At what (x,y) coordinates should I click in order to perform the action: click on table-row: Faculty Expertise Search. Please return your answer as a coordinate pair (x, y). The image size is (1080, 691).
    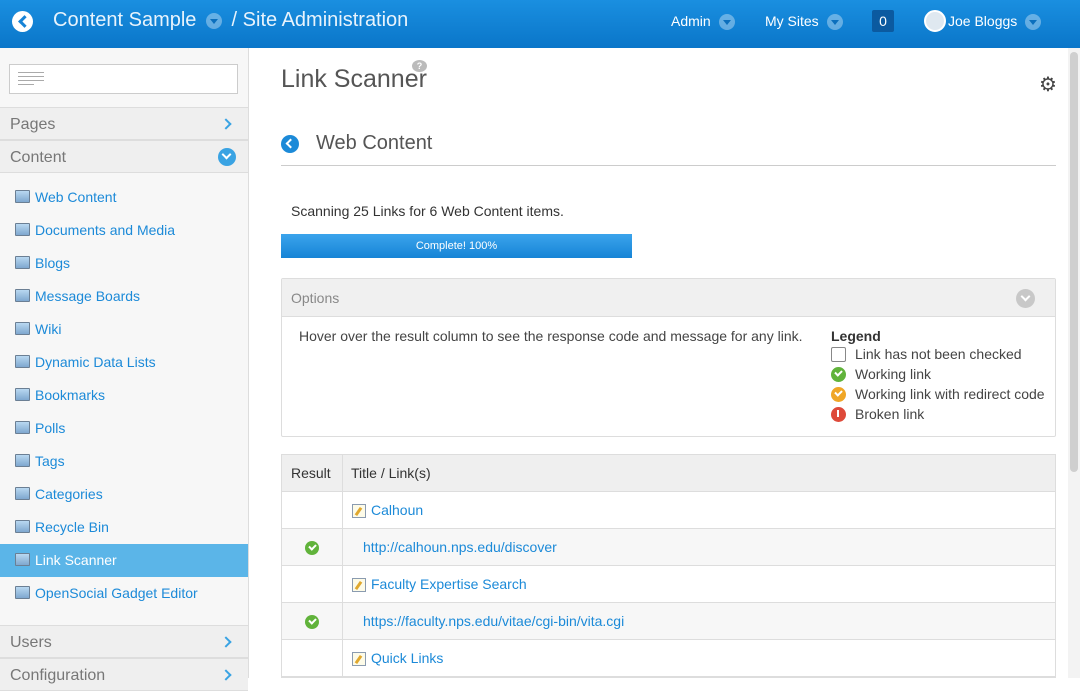
    Looking at the image, I should click on (668, 584).